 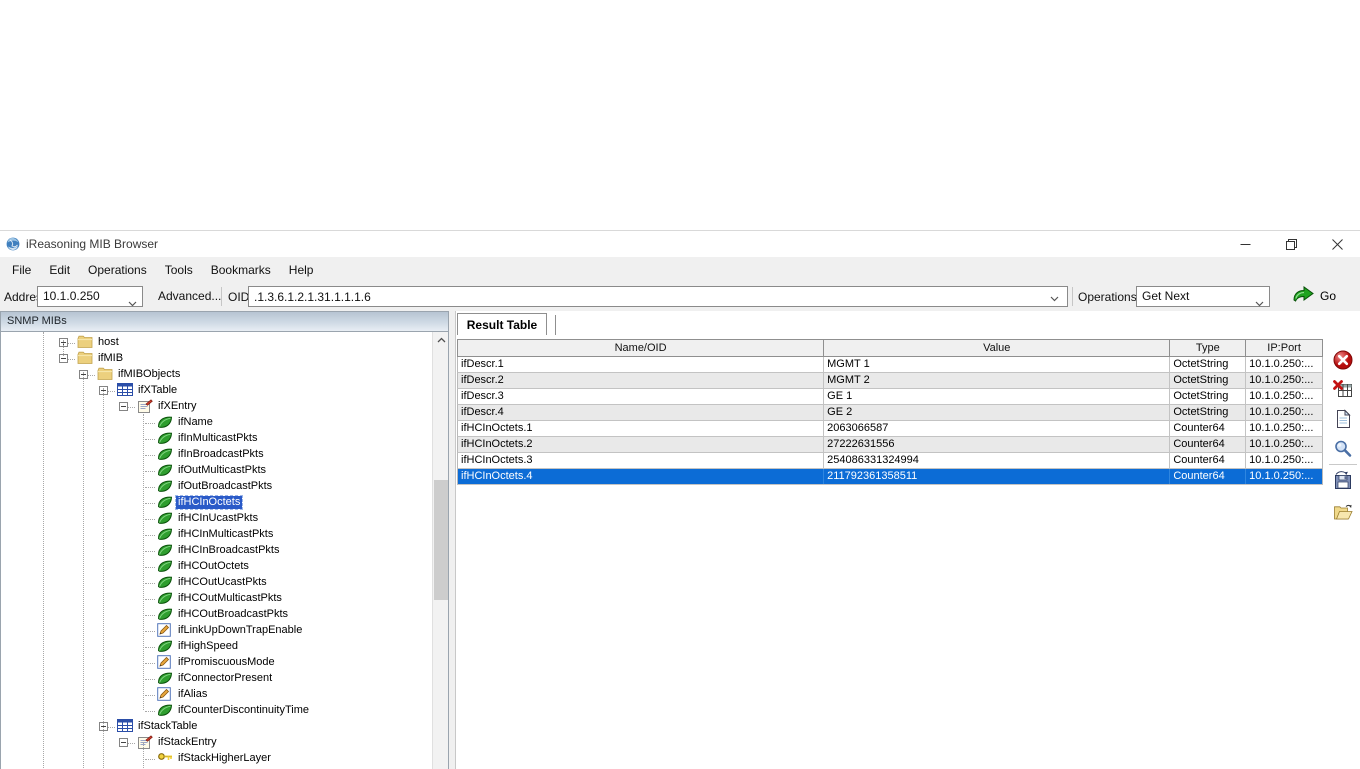 I want to click on tree-item-label: ifHCInMulticastPkts, so click(x=225, y=534).